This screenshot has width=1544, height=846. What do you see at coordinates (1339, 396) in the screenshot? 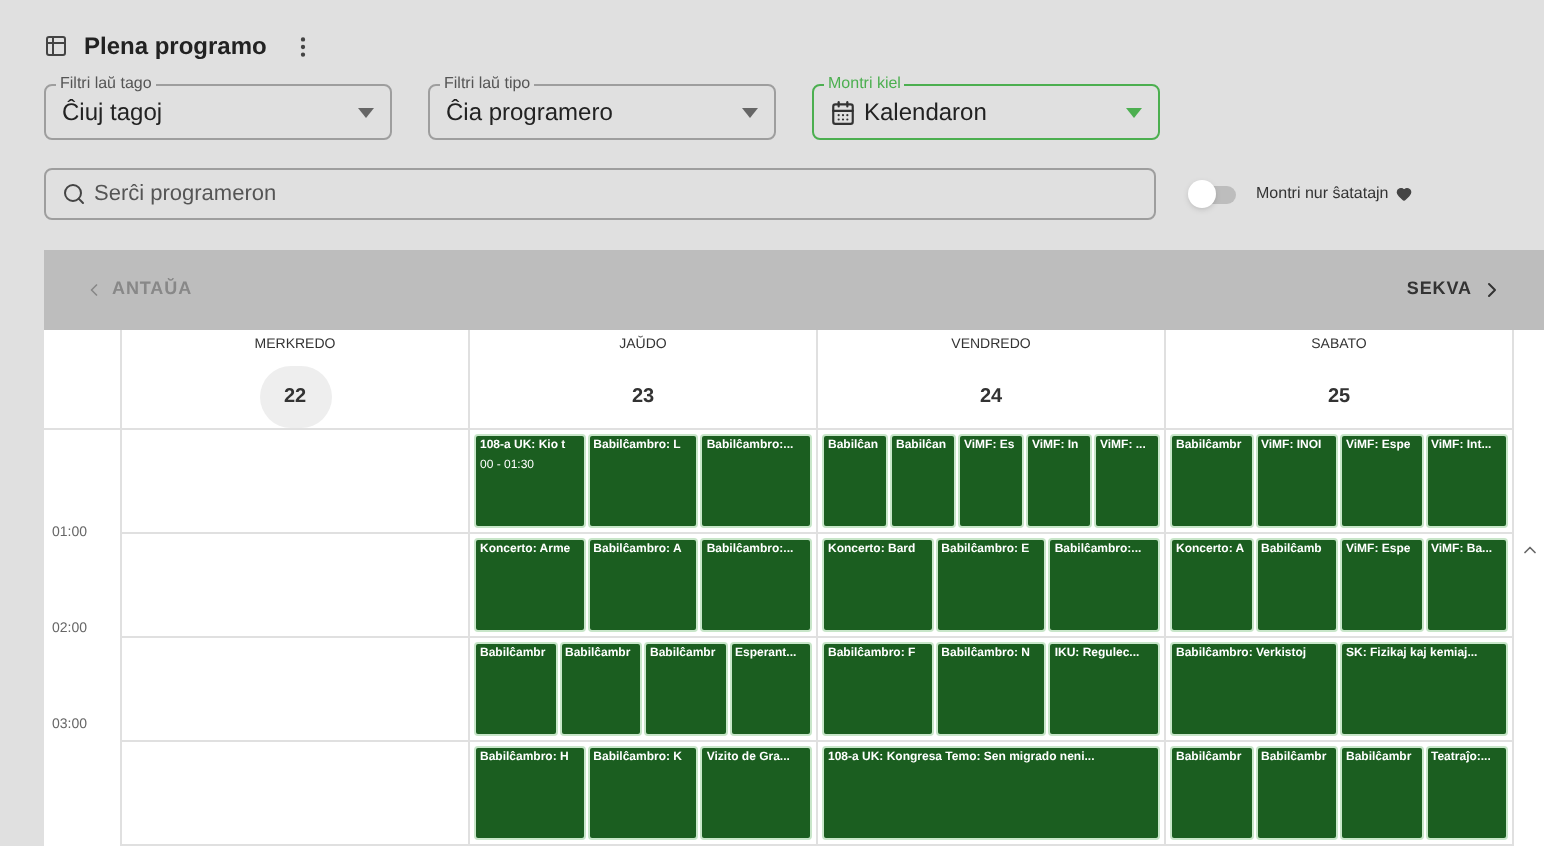
I see `day-date: 25` at bounding box center [1339, 396].